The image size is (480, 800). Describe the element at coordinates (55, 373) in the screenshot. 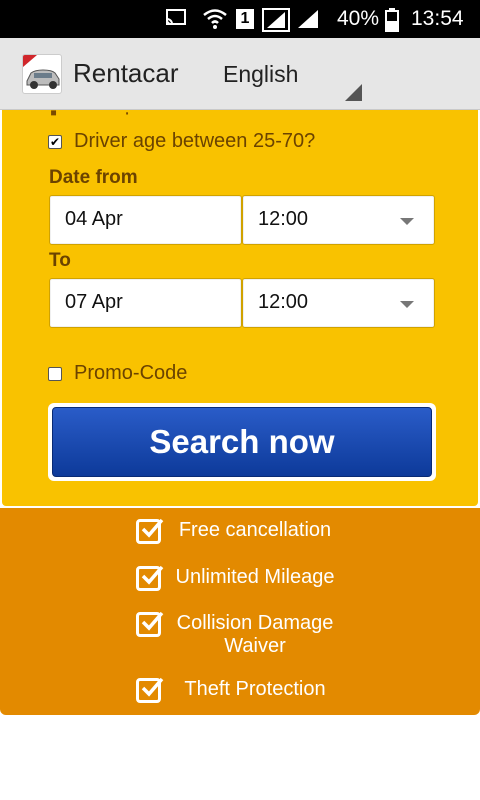

I see `promo-code-checkbox` at that location.